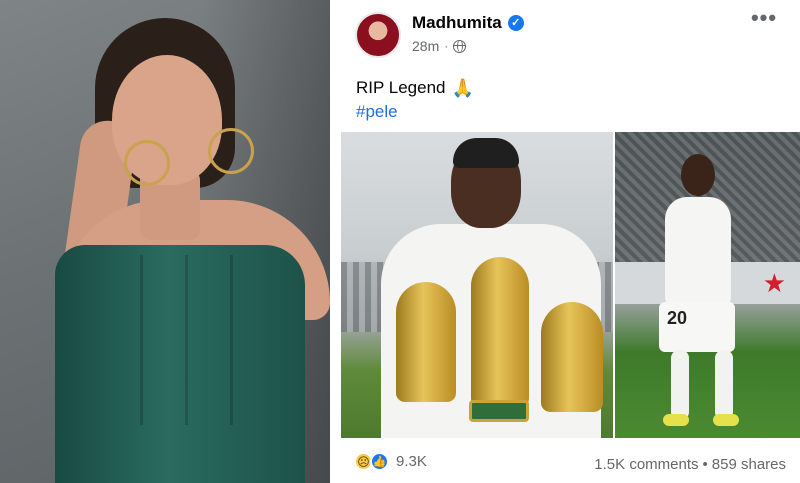 The image size is (800, 483). What do you see at coordinates (147, 163) in the screenshot?
I see `earring-left` at bounding box center [147, 163].